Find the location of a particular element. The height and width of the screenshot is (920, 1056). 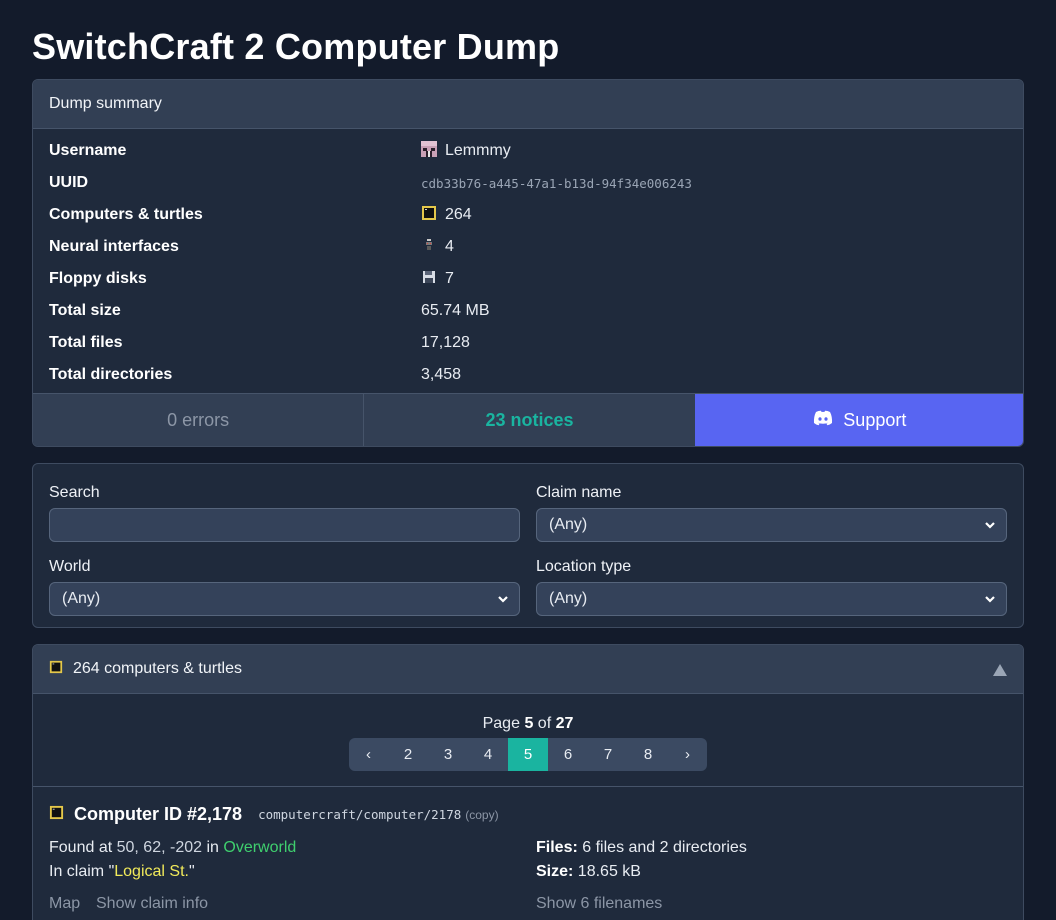

page-button: 3 is located at coordinates (448, 754).